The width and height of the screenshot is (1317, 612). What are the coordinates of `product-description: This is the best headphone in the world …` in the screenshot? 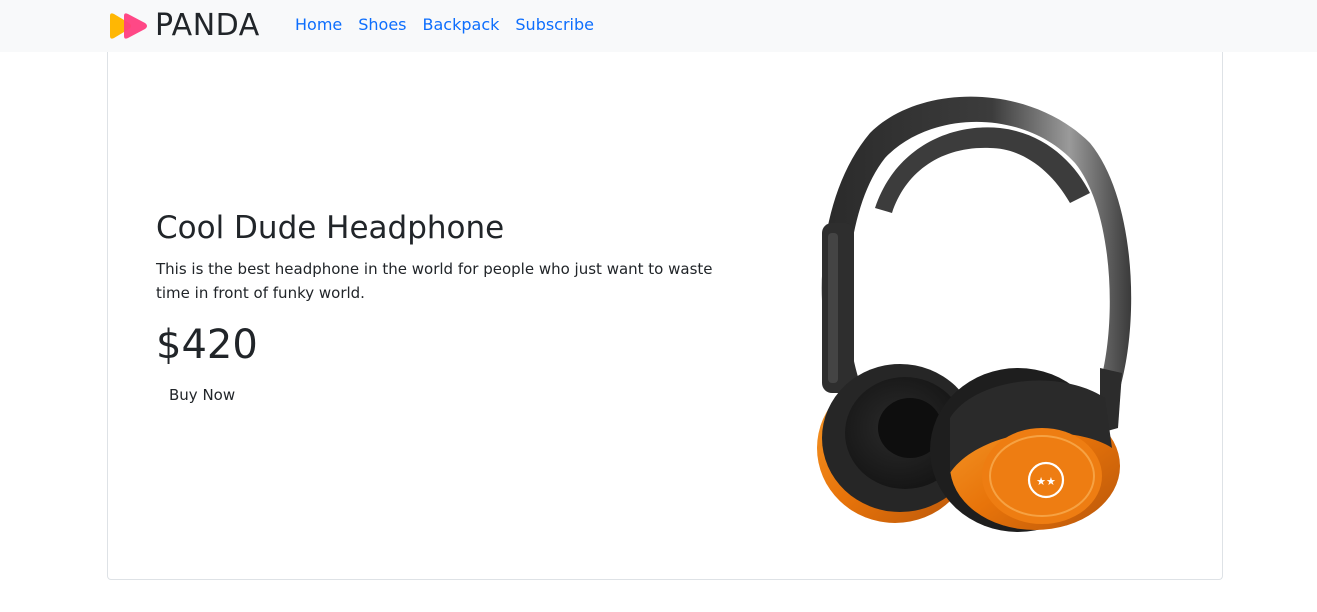 It's located at (434, 281).